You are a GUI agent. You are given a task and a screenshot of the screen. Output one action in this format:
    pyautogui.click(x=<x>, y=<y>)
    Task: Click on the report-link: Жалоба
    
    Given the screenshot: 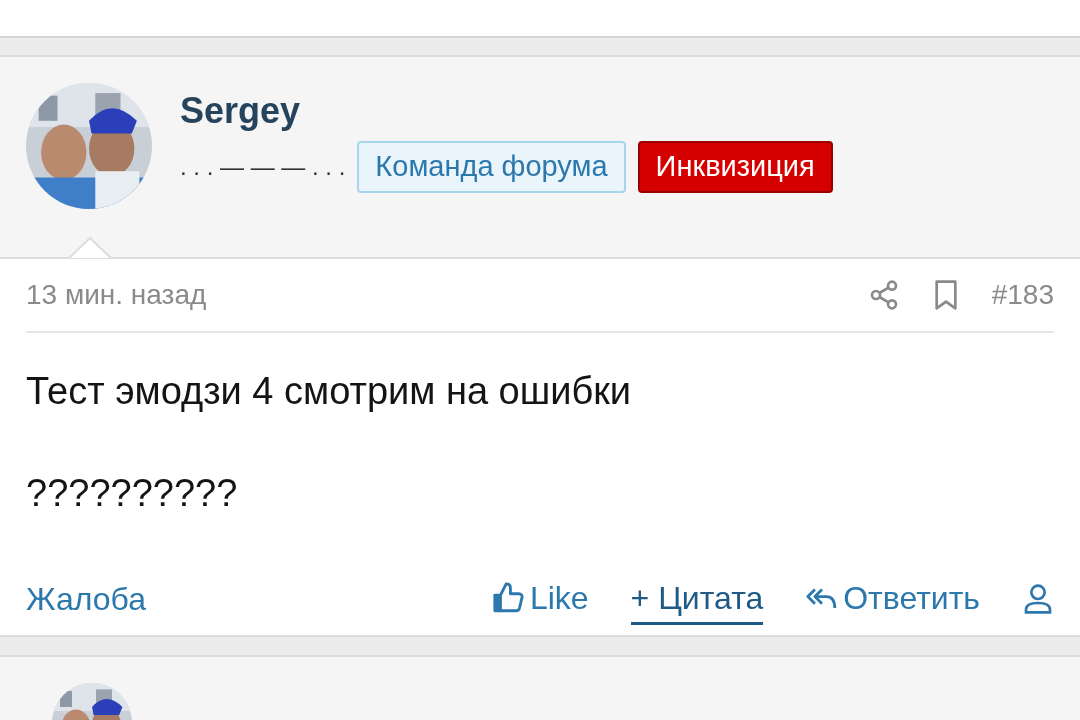 What is the action you would take?
    pyautogui.click(x=86, y=599)
    